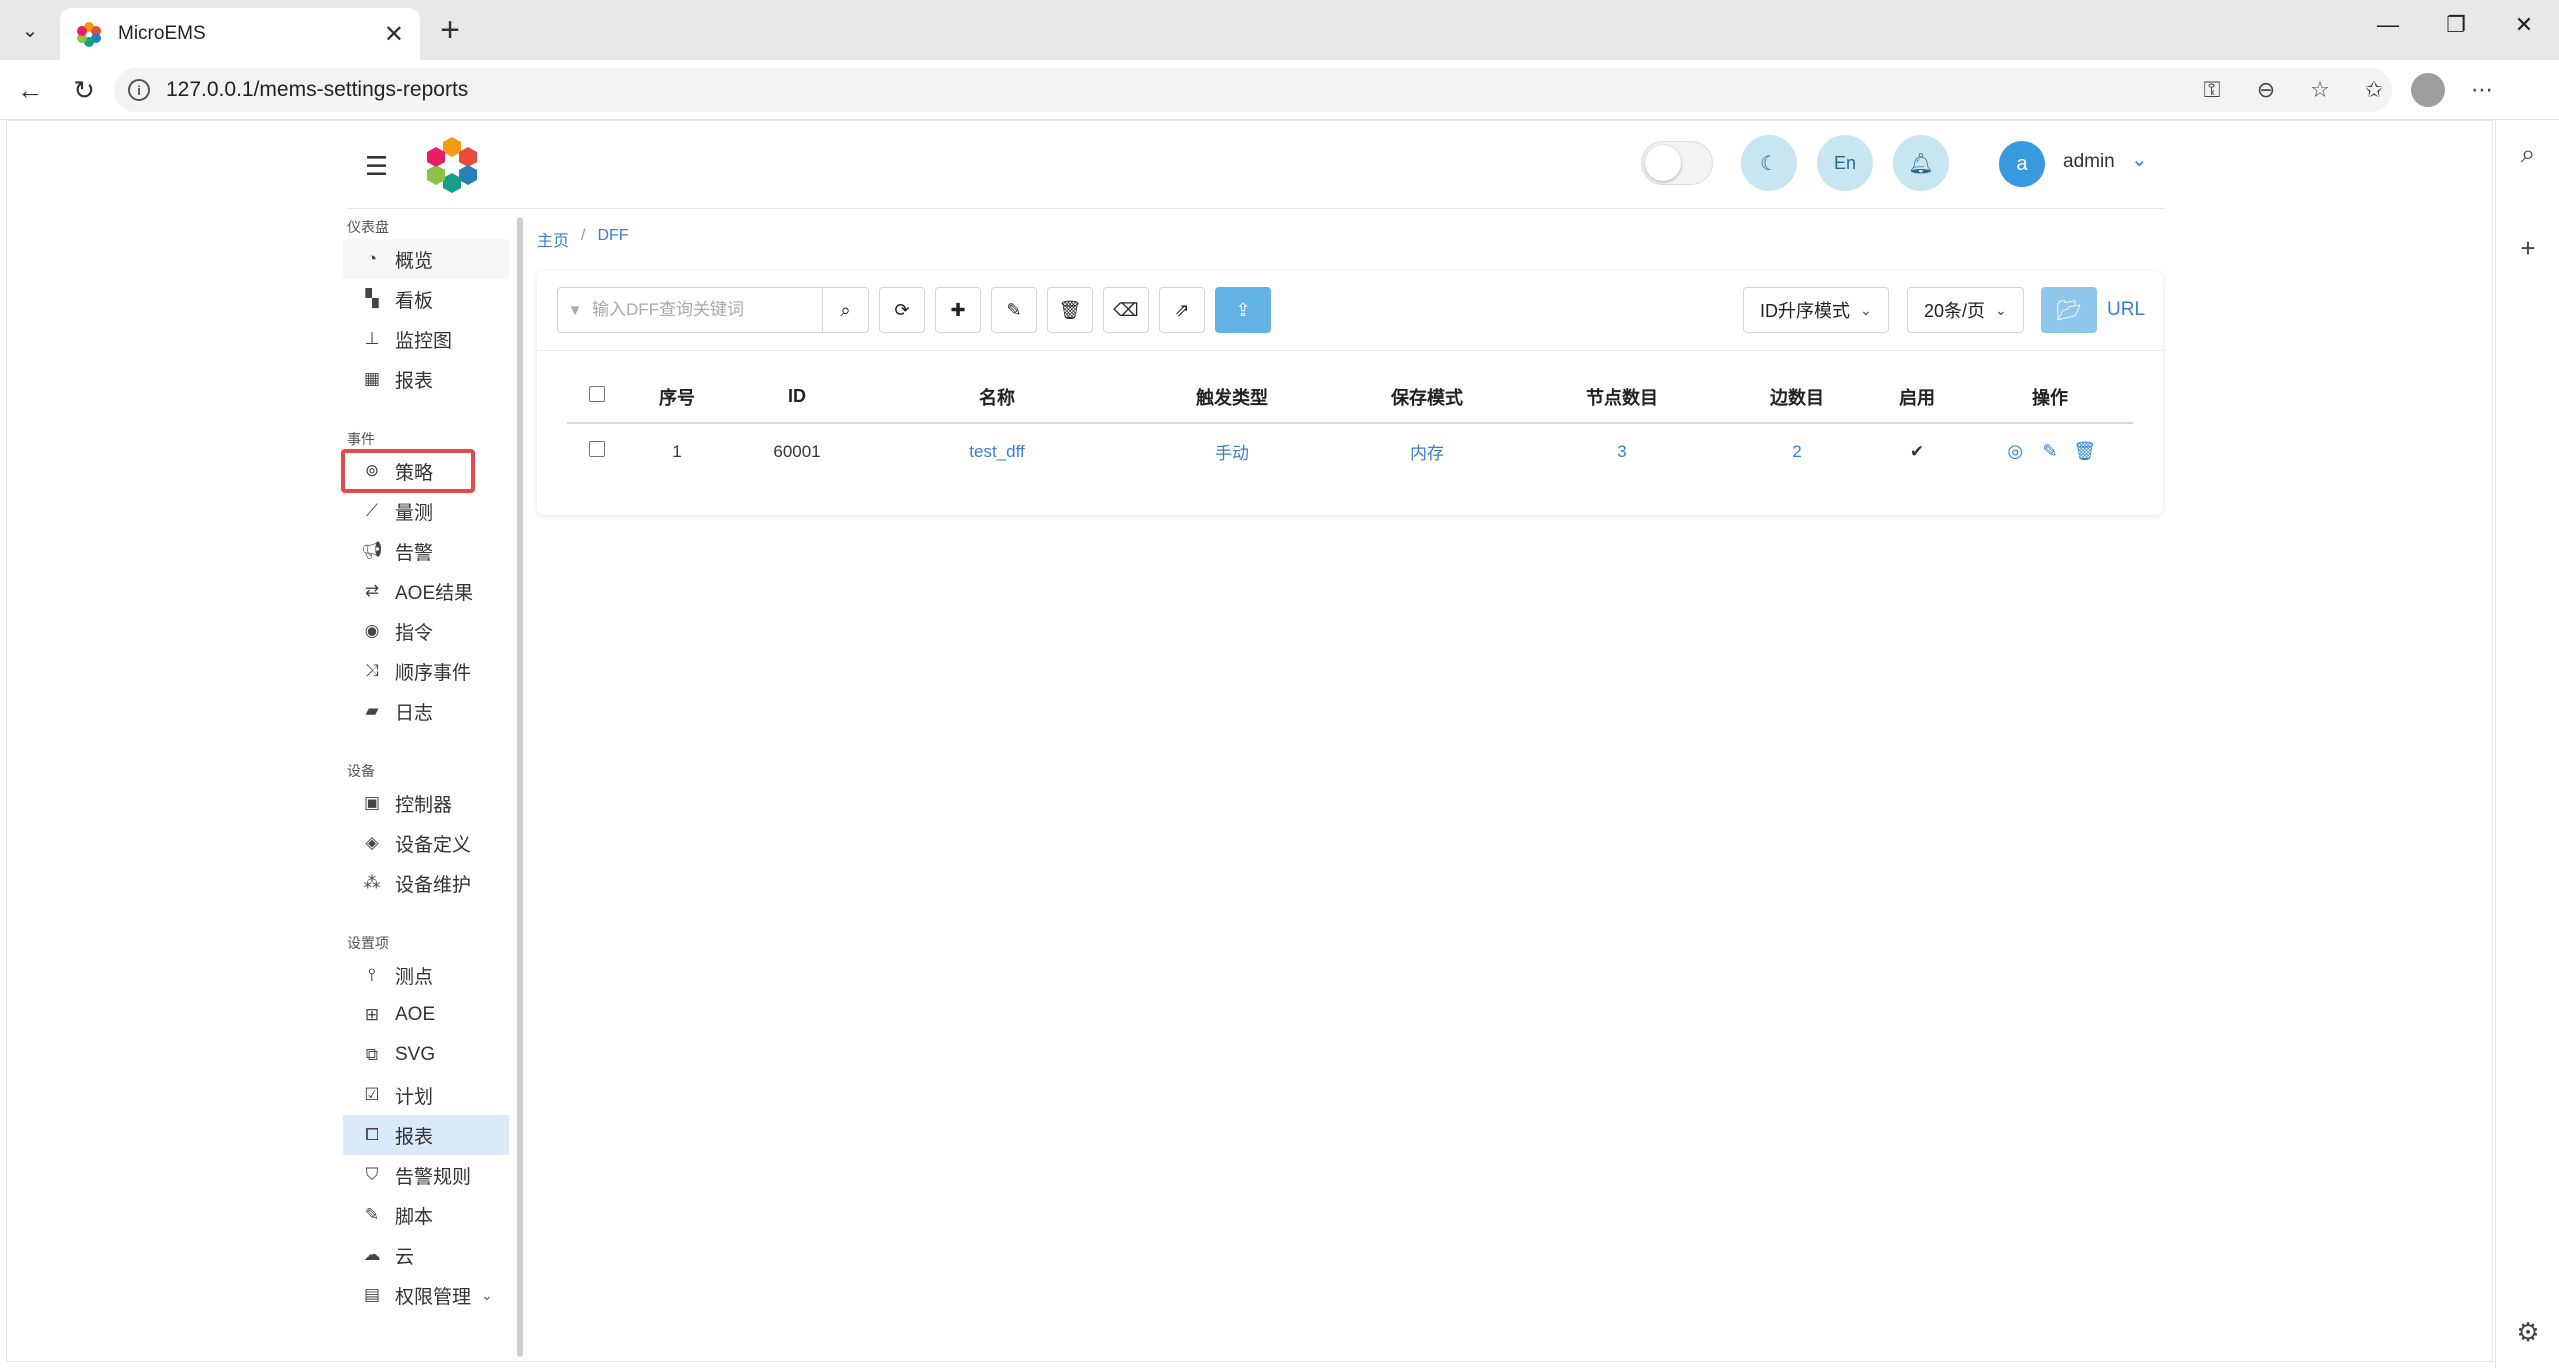  I want to click on browser-tab: MicroEMS ✕, so click(240, 34).